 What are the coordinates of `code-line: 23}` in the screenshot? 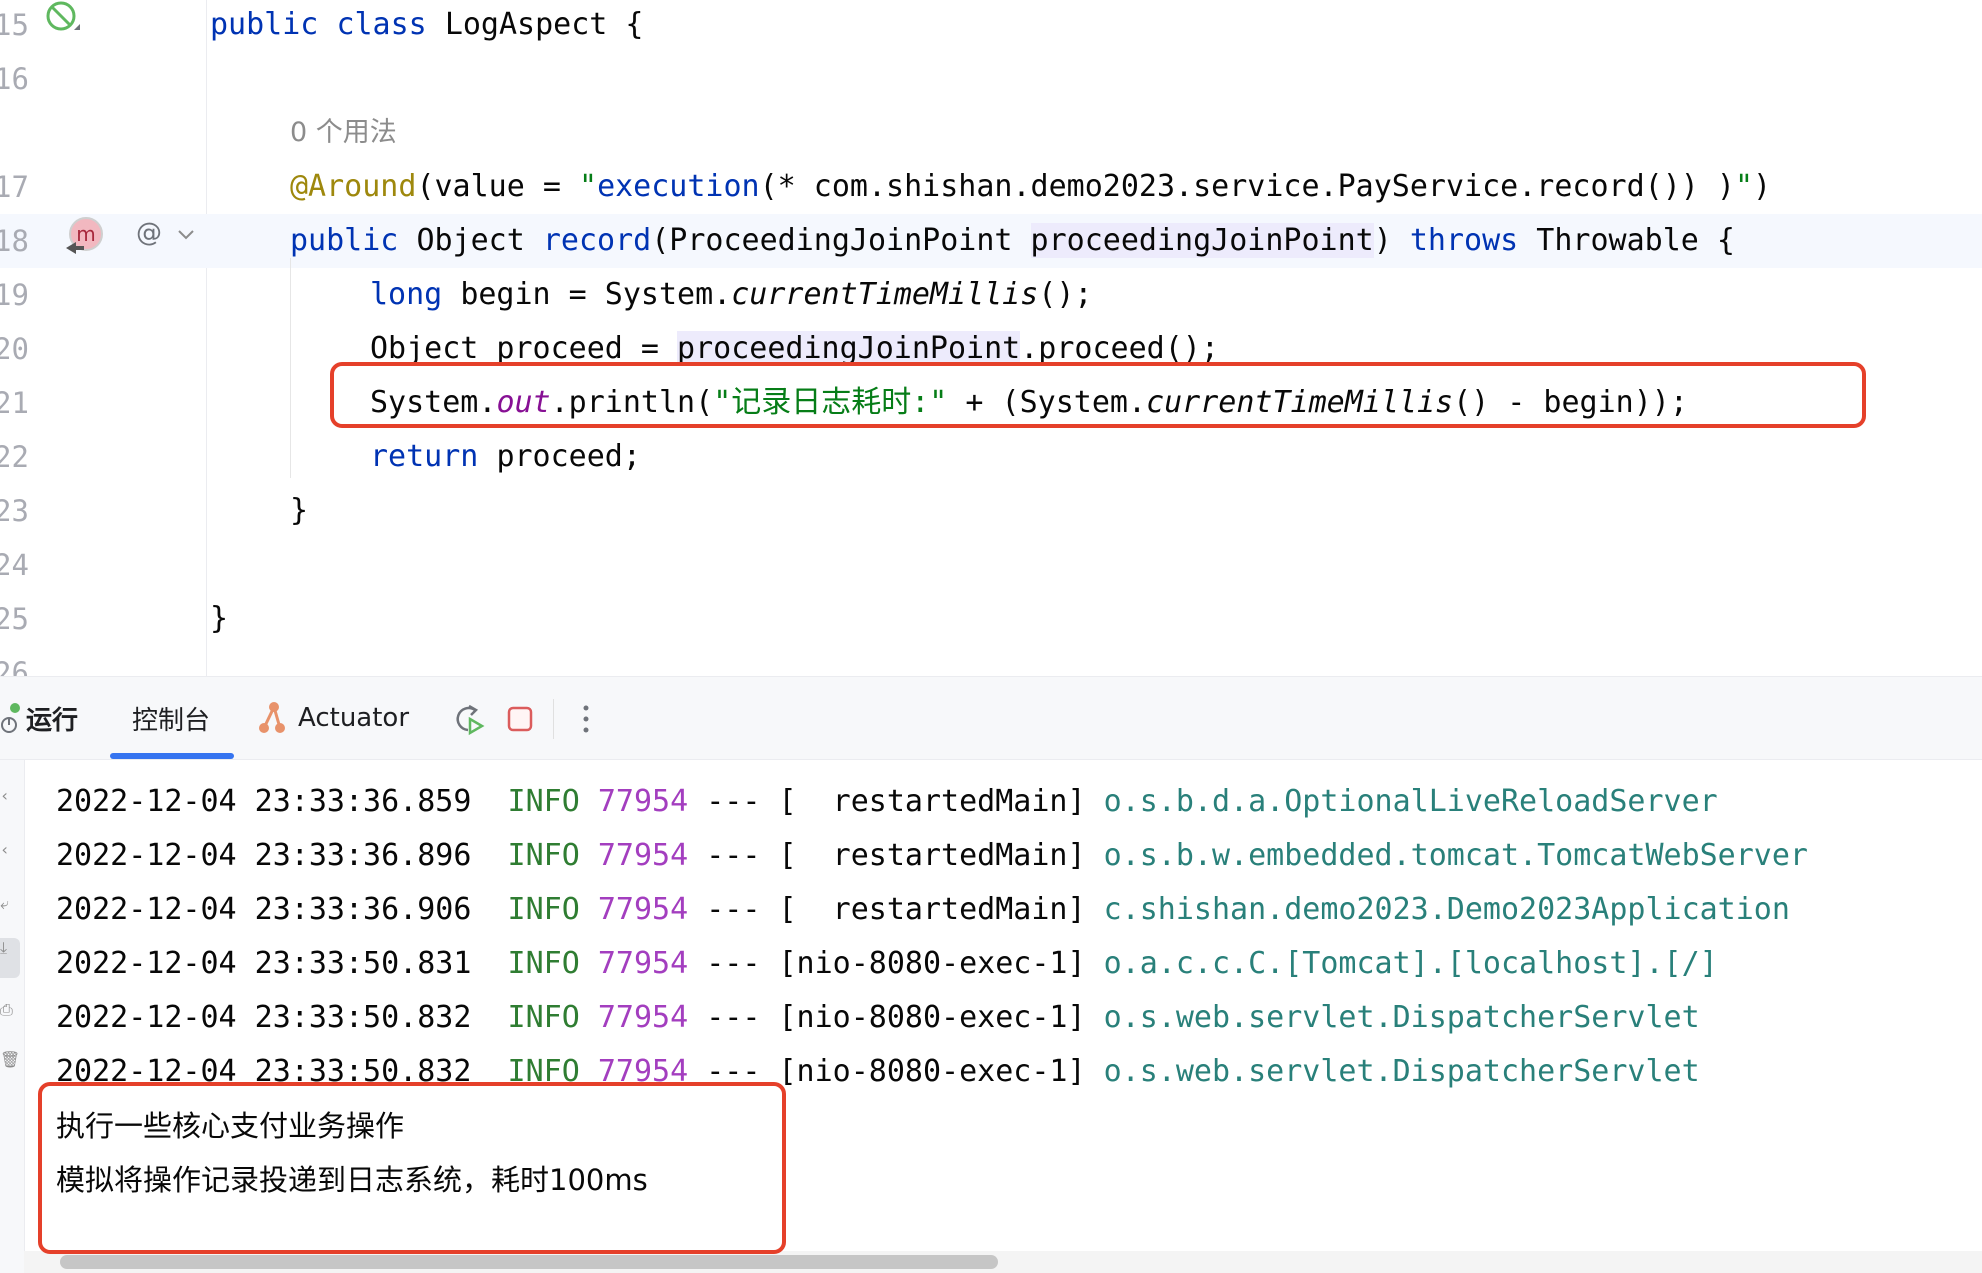 It's located at (991, 511).